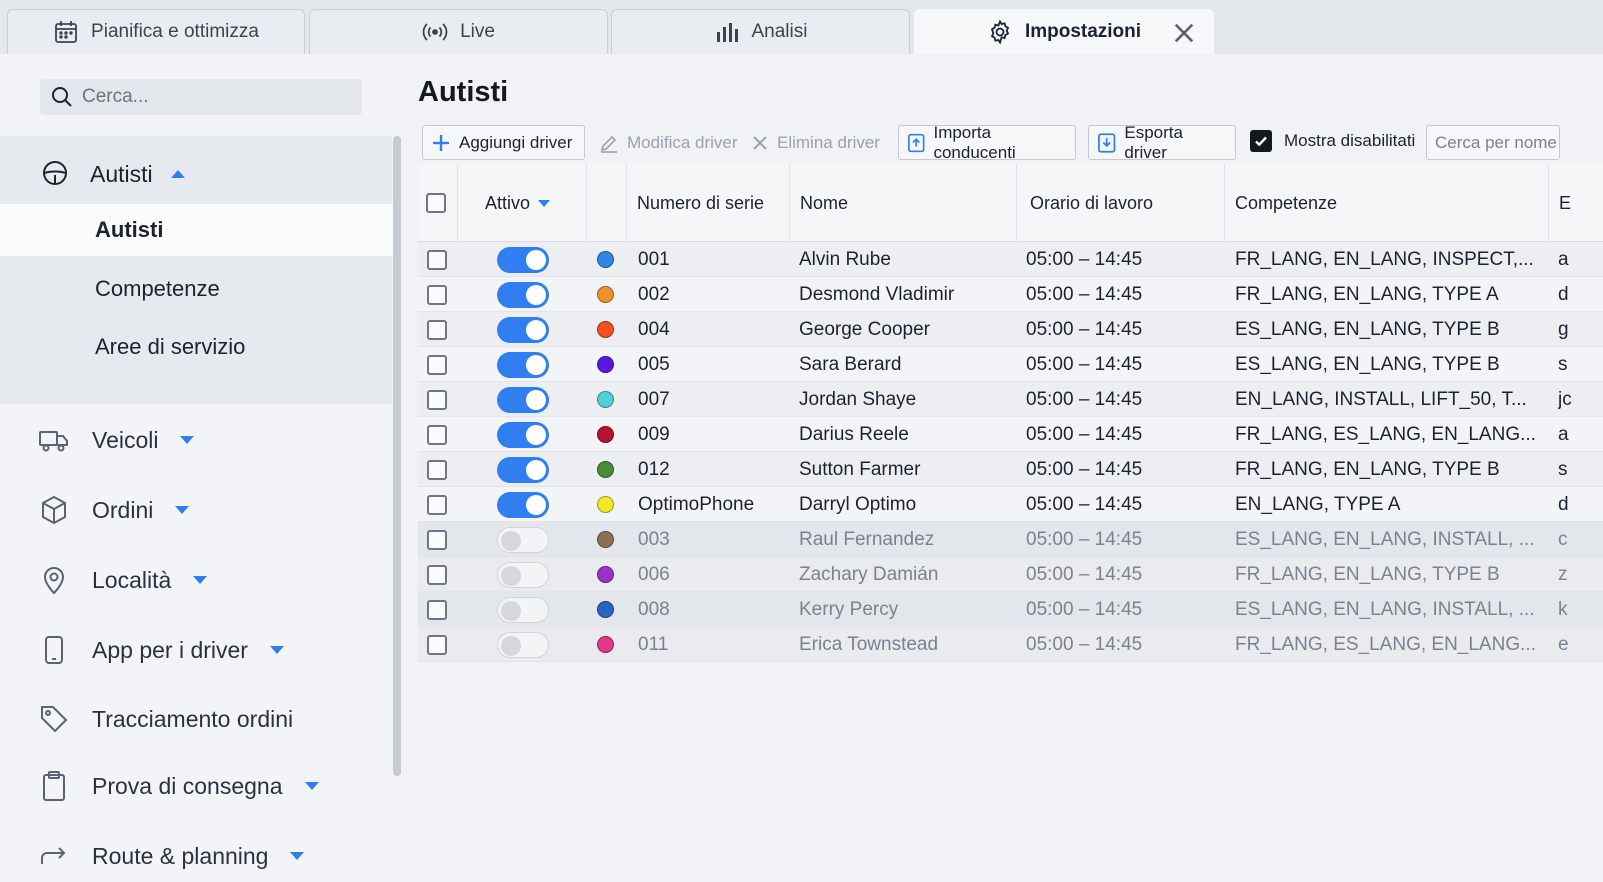  I want to click on header-name: Nome, so click(903, 203).